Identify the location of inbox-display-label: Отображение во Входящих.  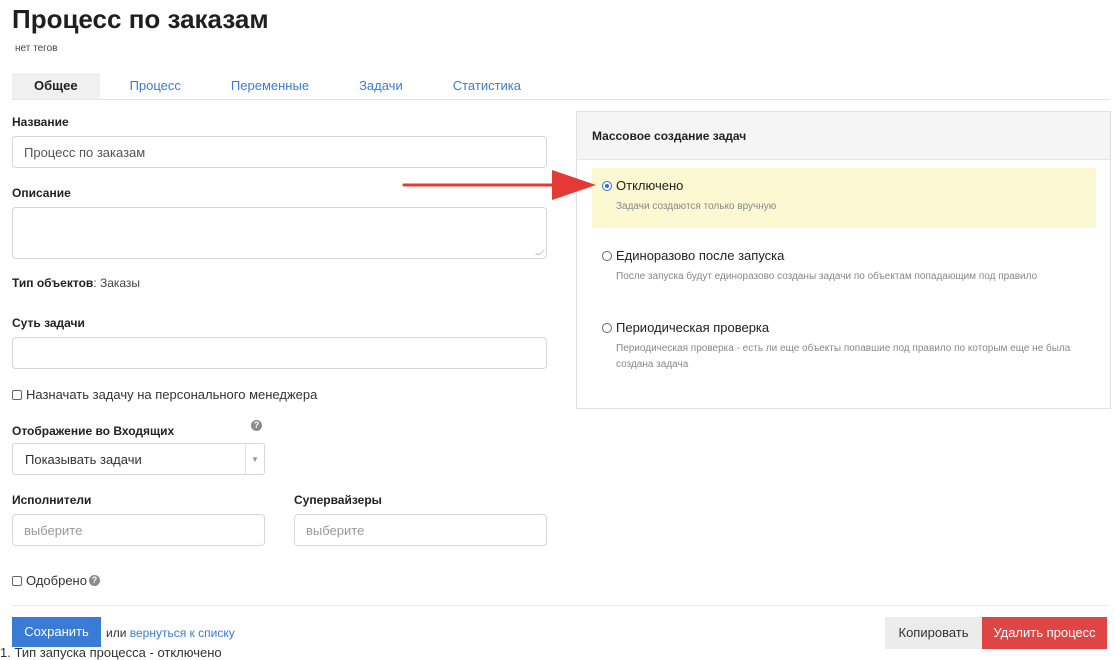
(93, 431).